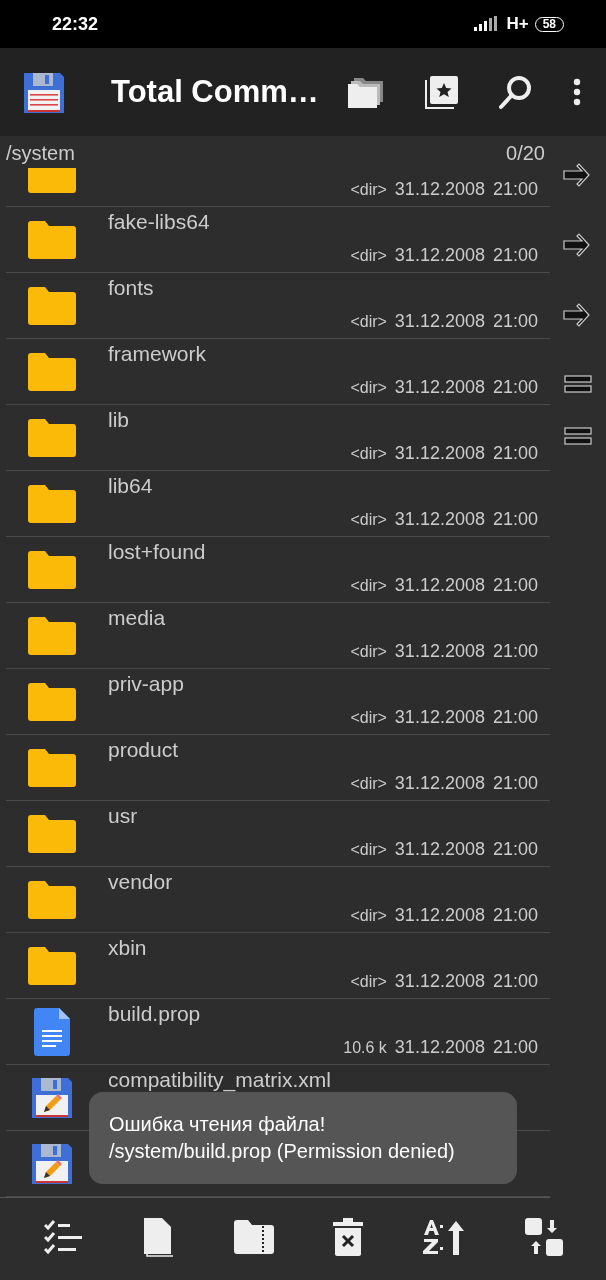 This screenshot has width=606, height=1280. I want to click on file-name: priv-app, so click(146, 684).